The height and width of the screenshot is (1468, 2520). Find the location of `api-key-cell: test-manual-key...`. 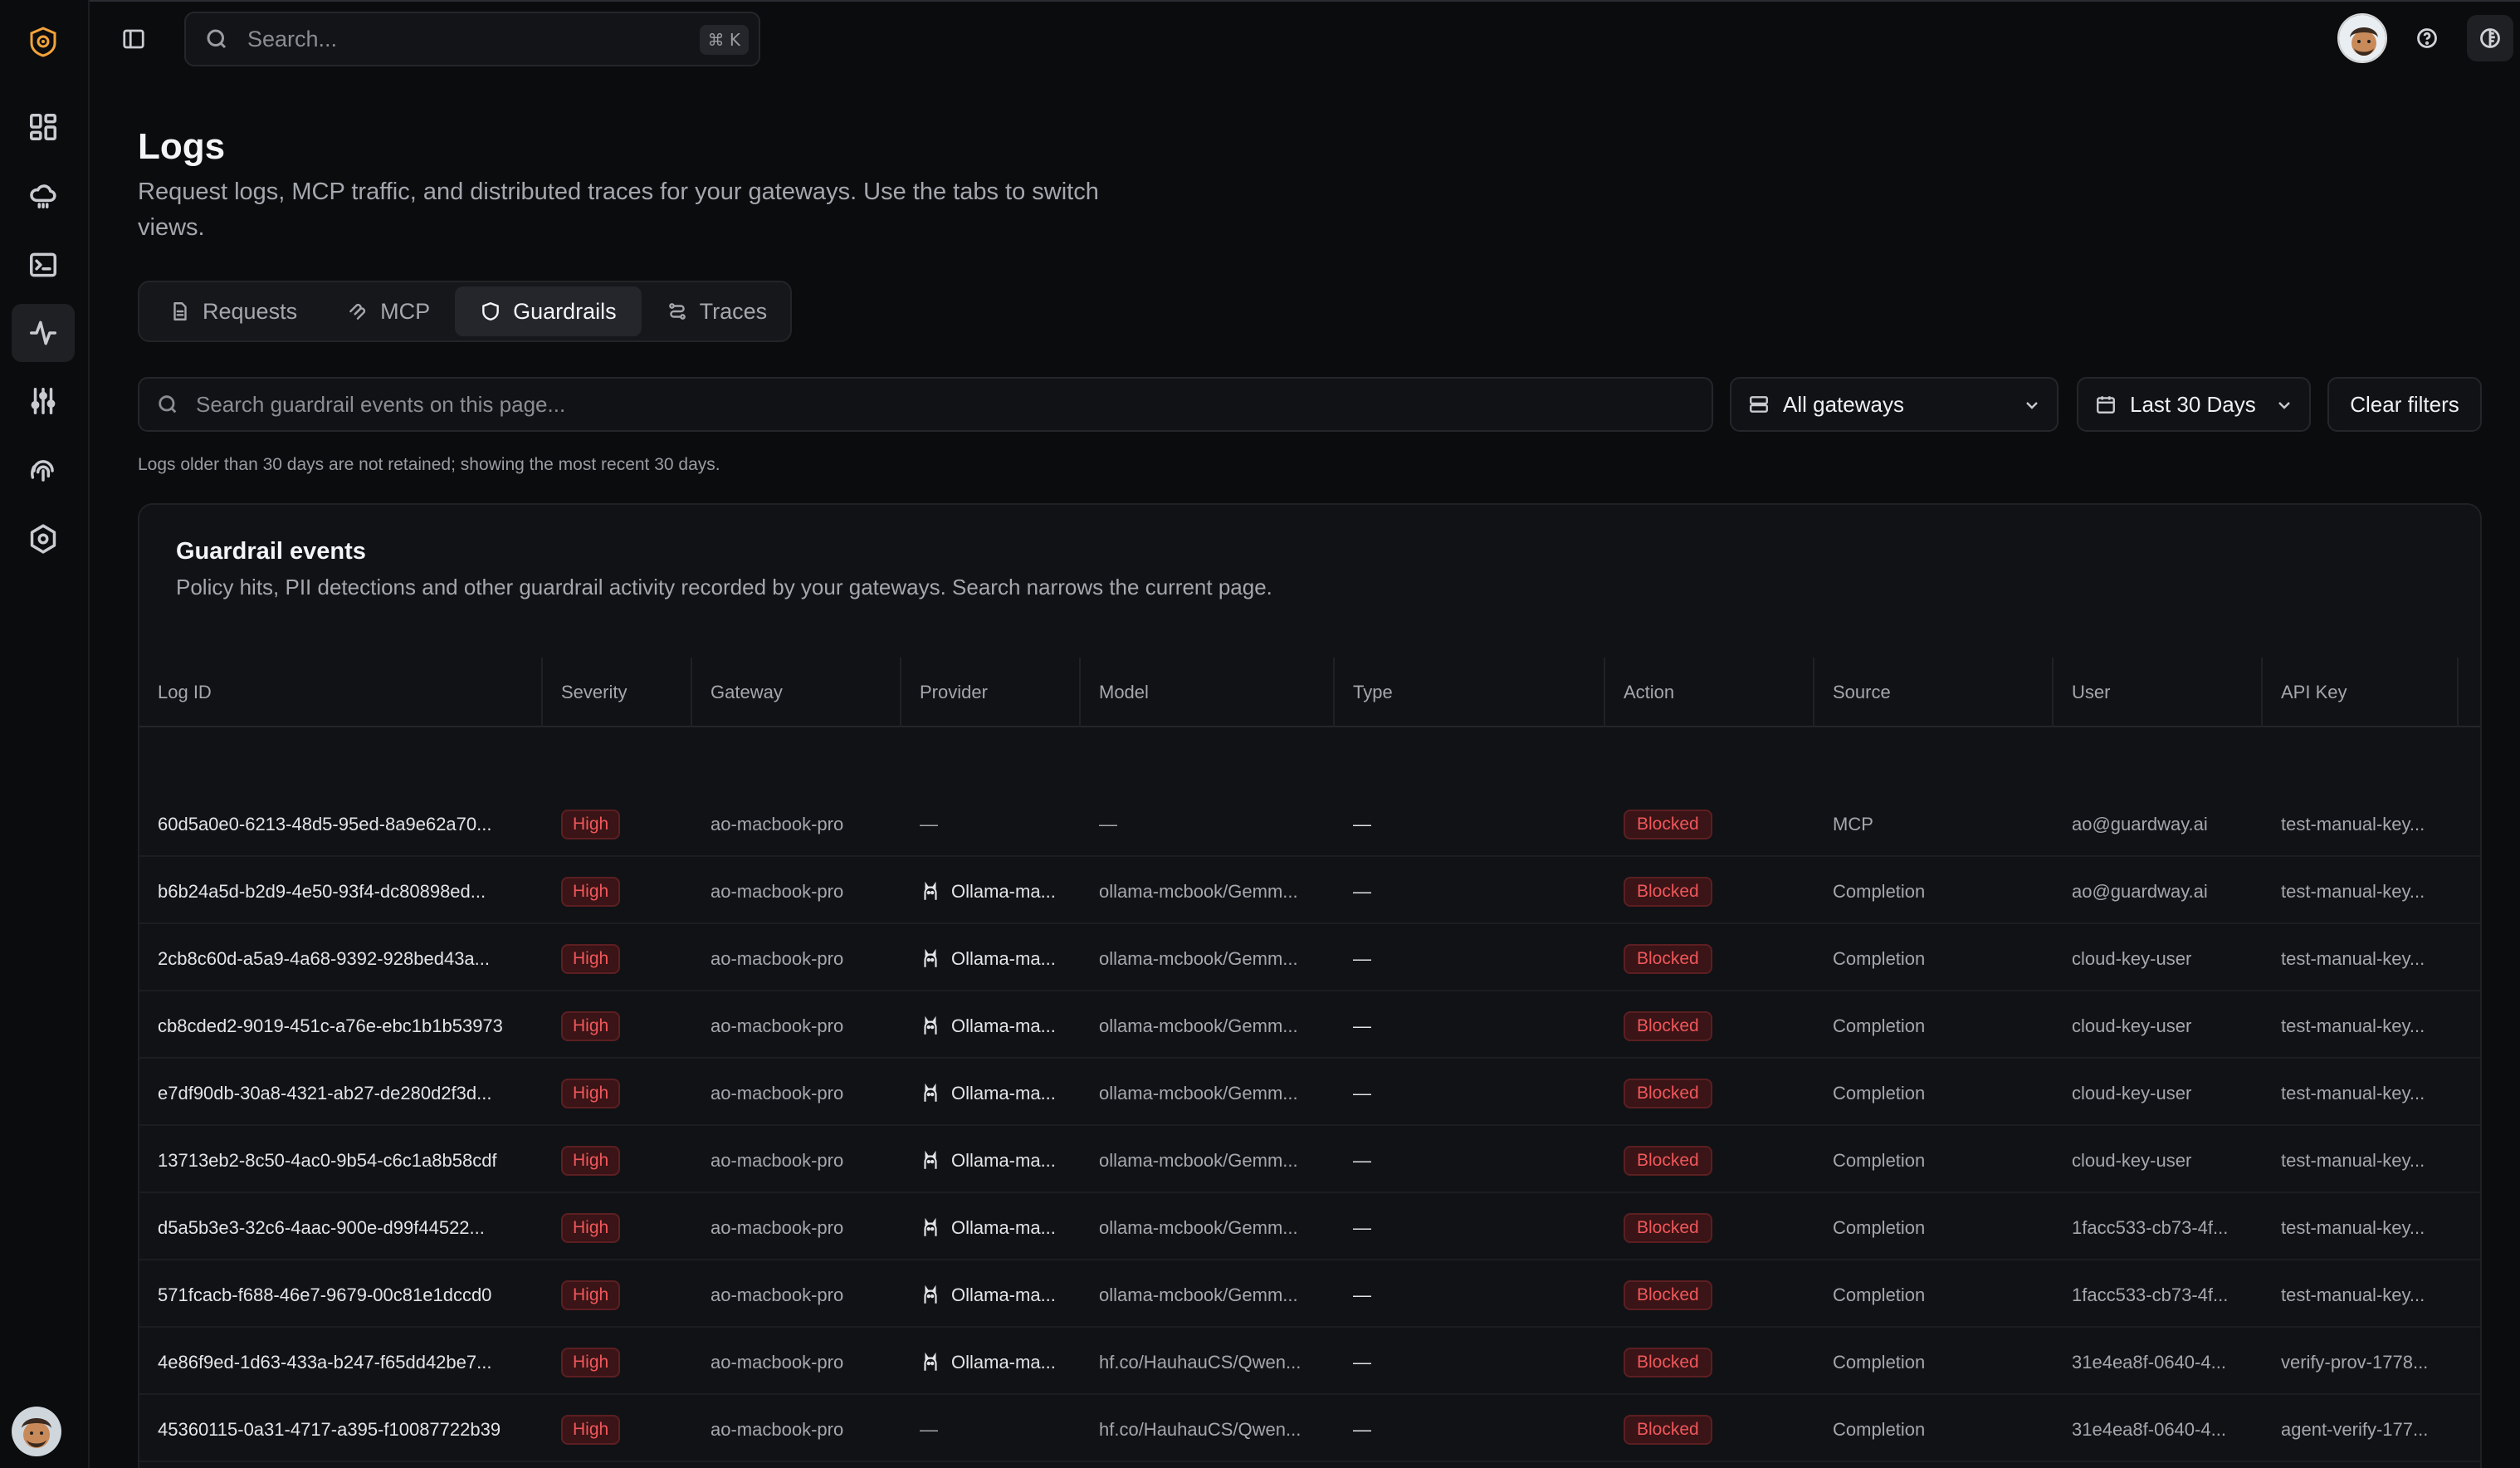

api-key-cell: test-manual-key... is located at coordinates (2353, 1227).